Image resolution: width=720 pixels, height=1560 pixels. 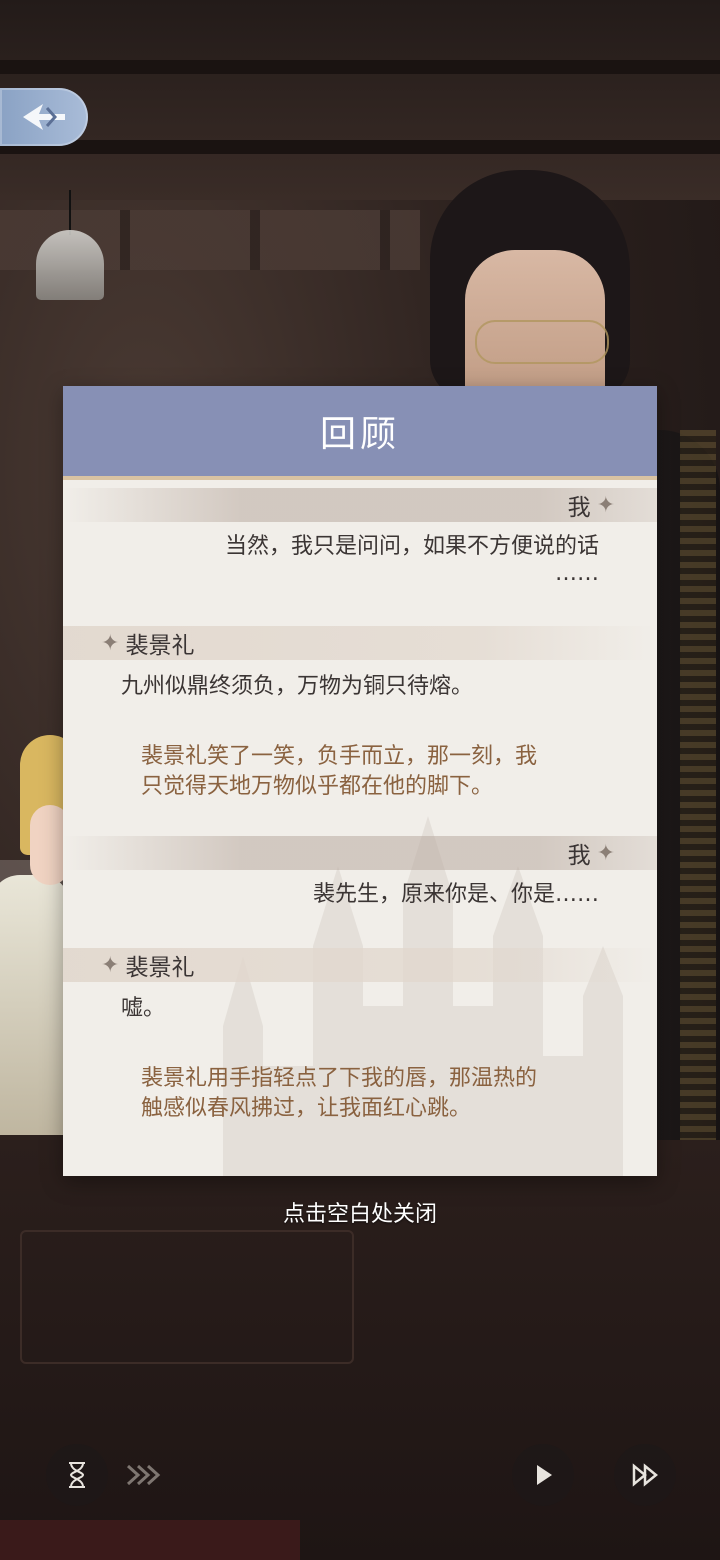 What do you see at coordinates (70, 245) in the screenshot?
I see `pendant-lamp` at bounding box center [70, 245].